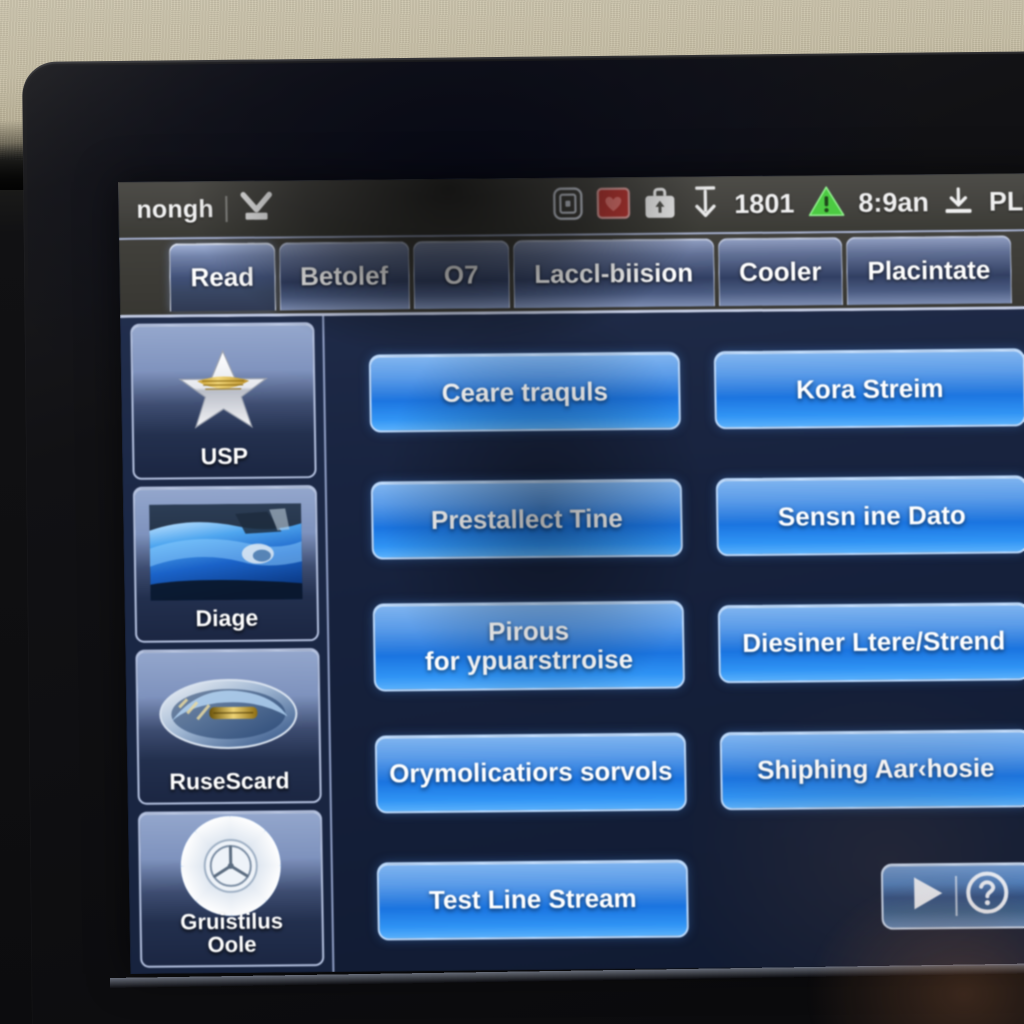 This screenshot has width=1024, height=1024. What do you see at coordinates (229, 714) in the screenshot?
I see `oval-emblem-icon` at bounding box center [229, 714].